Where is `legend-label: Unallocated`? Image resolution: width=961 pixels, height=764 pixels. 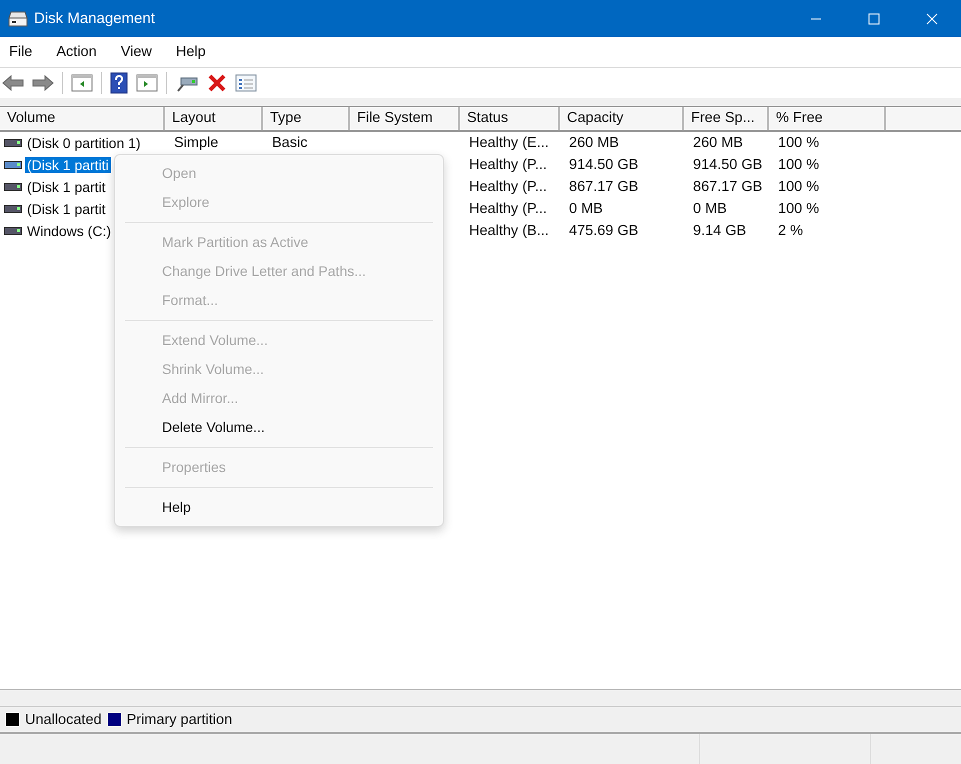 legend-label: Unallocated is located at coordinates (63, 720).